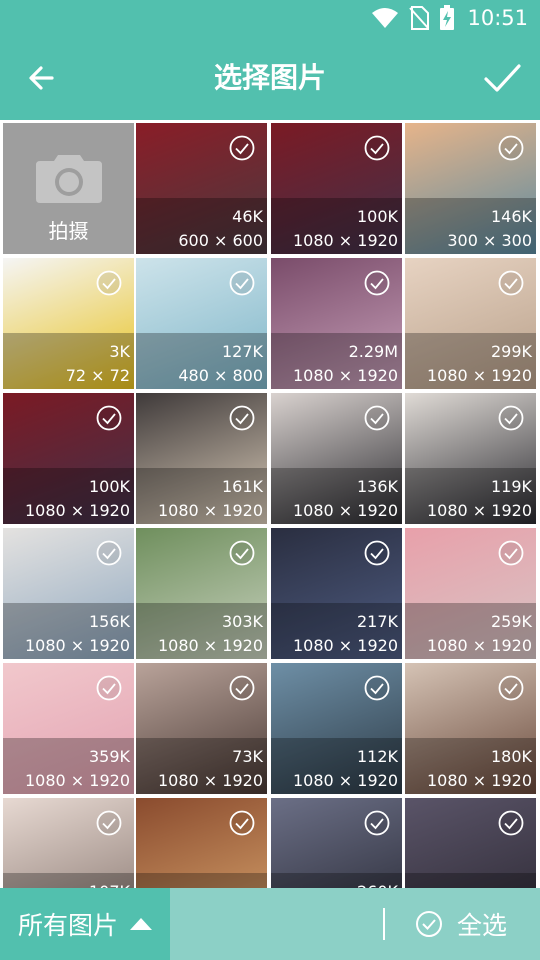  I want to click on image-tile: 161K 1080 × 1920, so click(201, 458).